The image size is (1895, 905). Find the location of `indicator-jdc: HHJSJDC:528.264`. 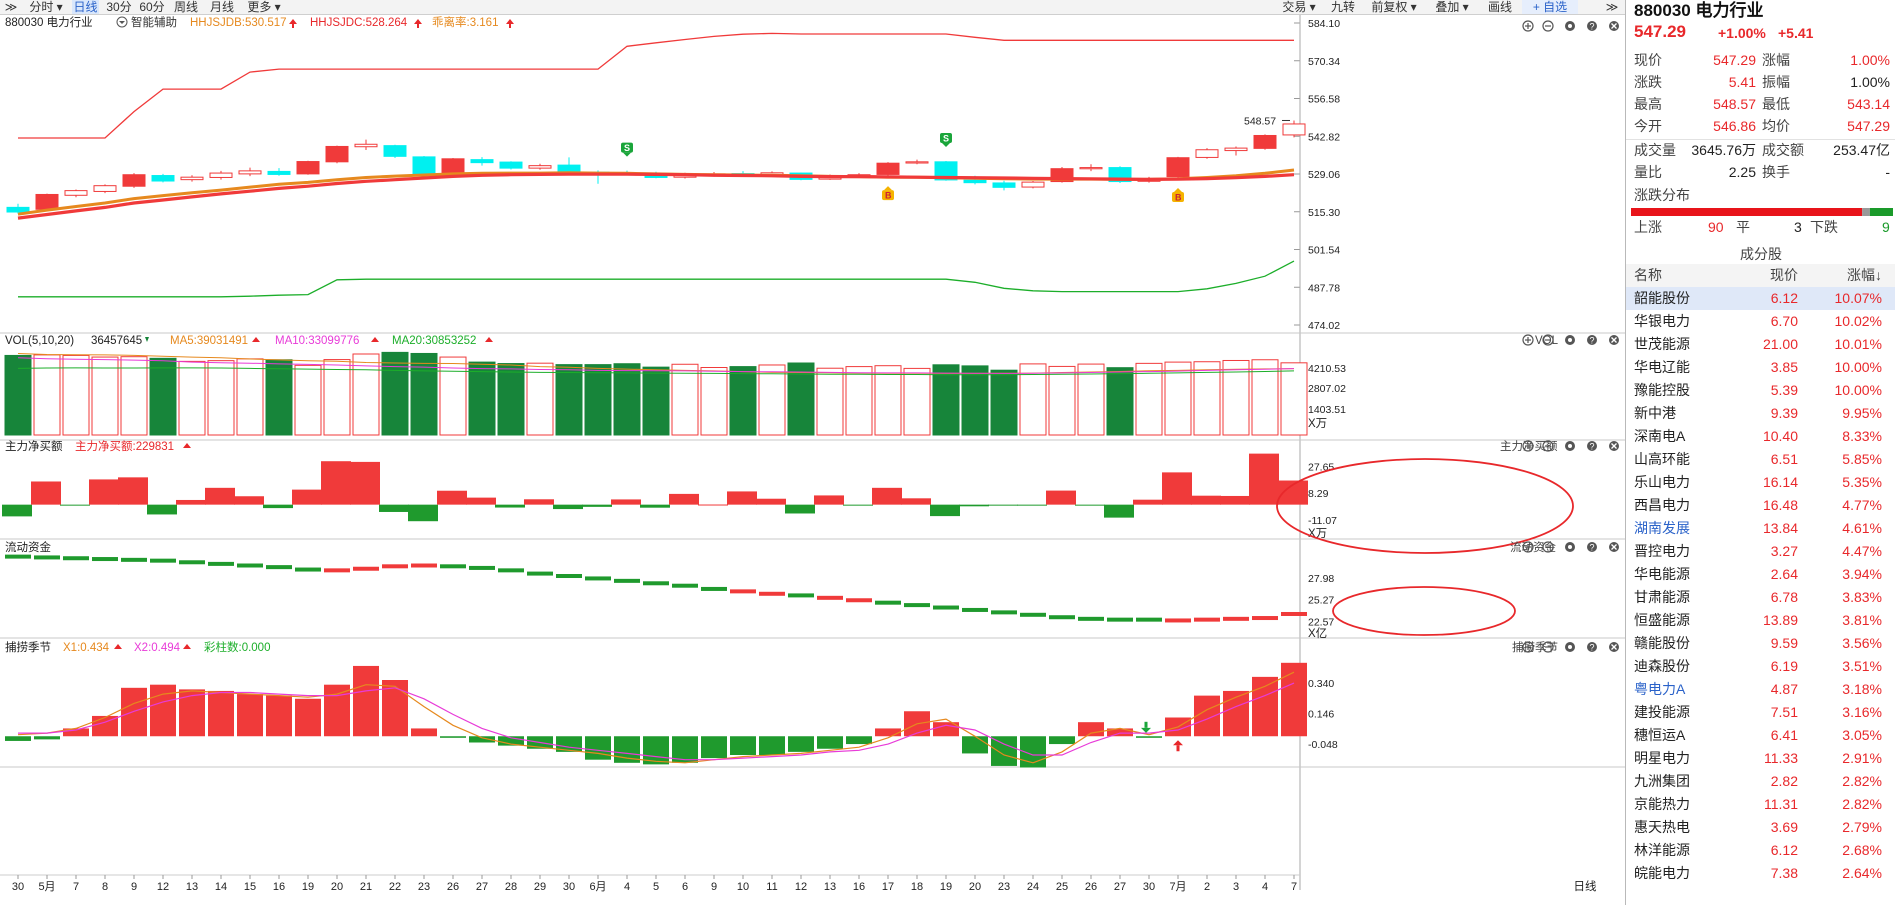

indicator-jdc: HHJSJDC:528.264 is located at coordinates (359, 23).